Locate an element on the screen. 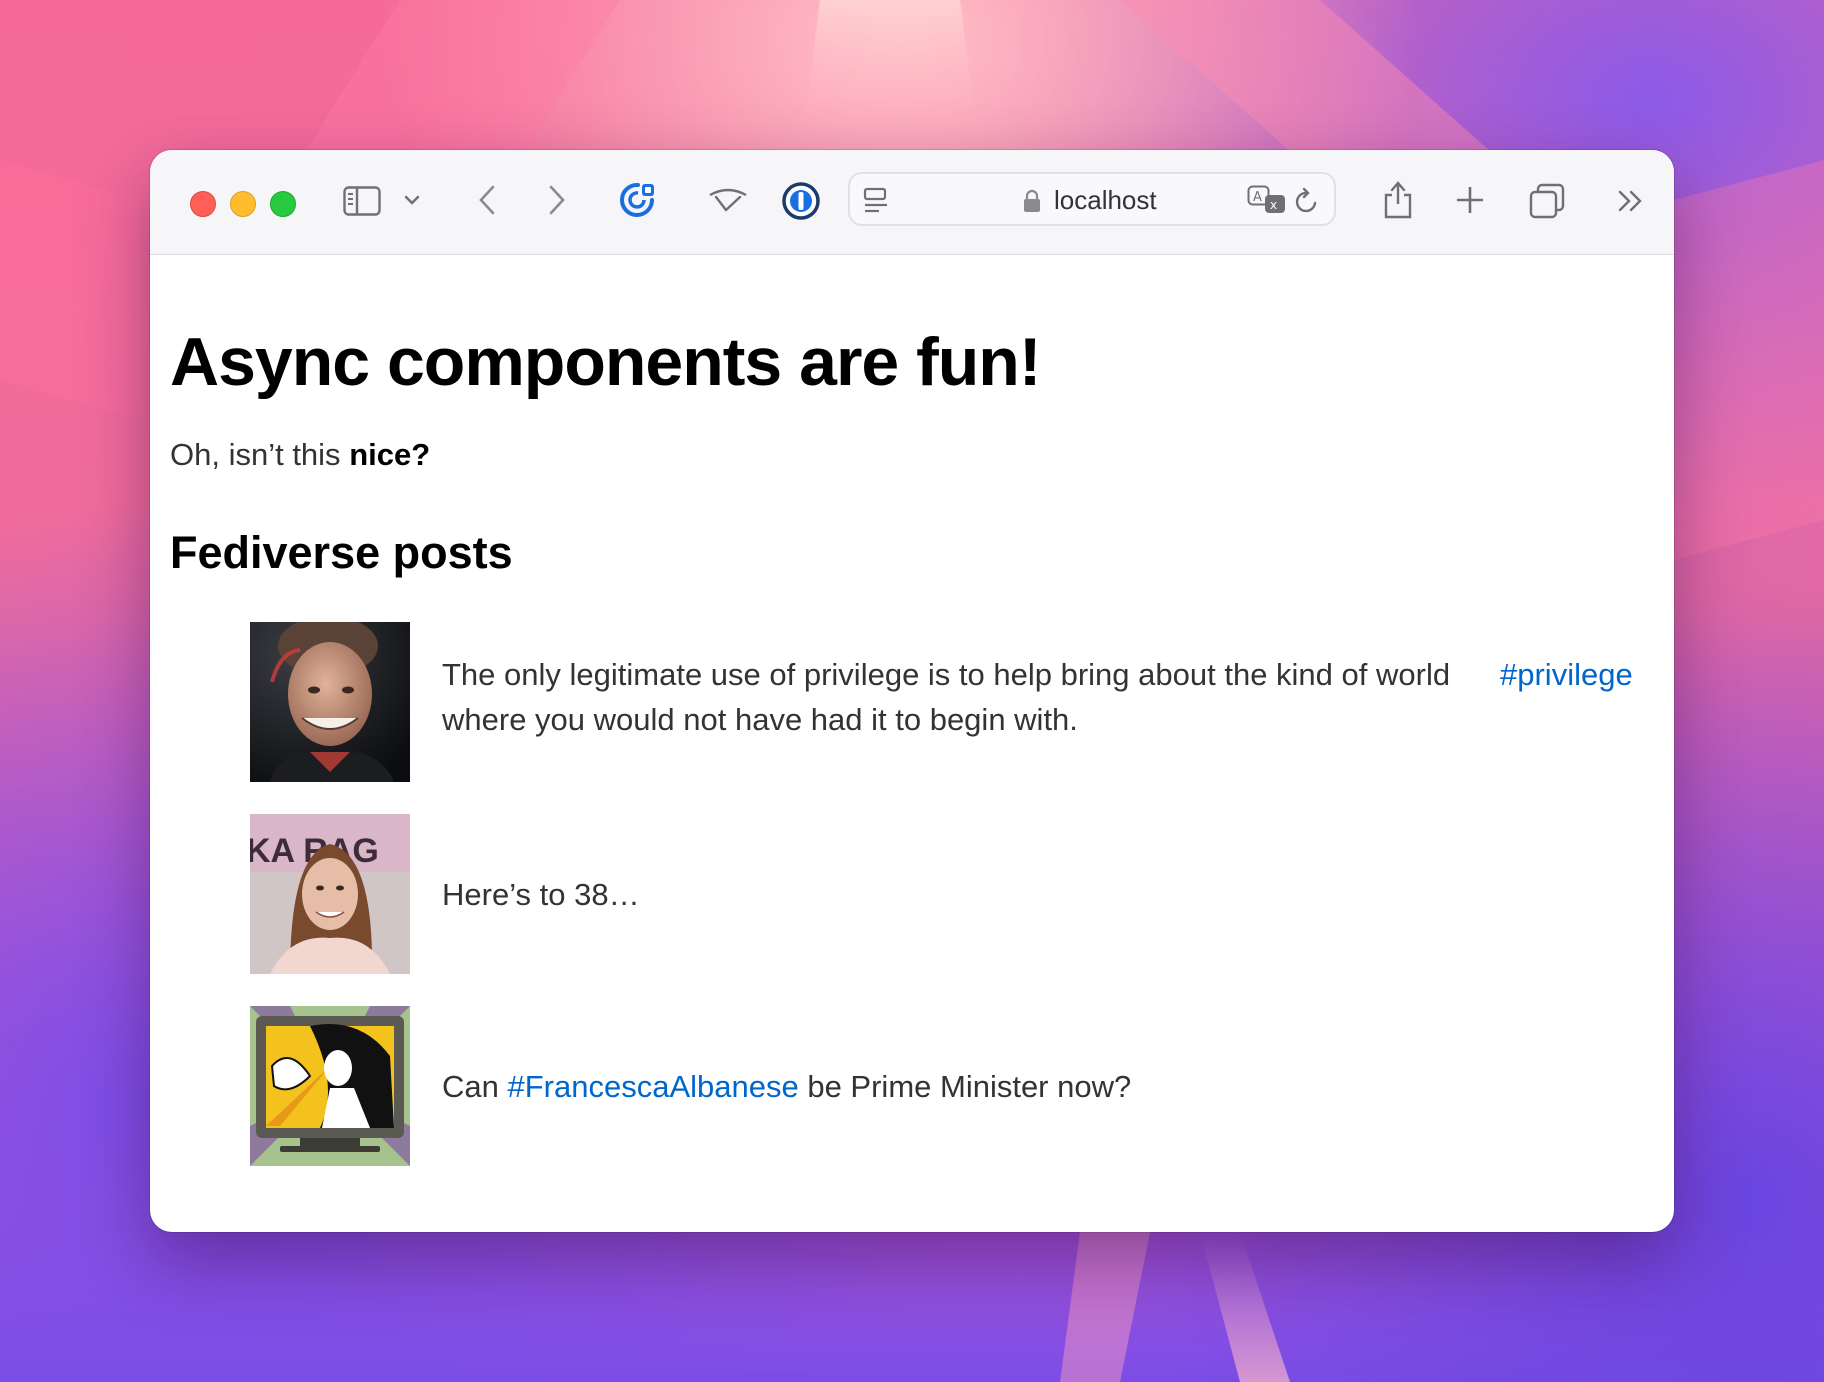 This screenshot has height=1382, width=1824. forward-icon is located at coordinates (557, 200).